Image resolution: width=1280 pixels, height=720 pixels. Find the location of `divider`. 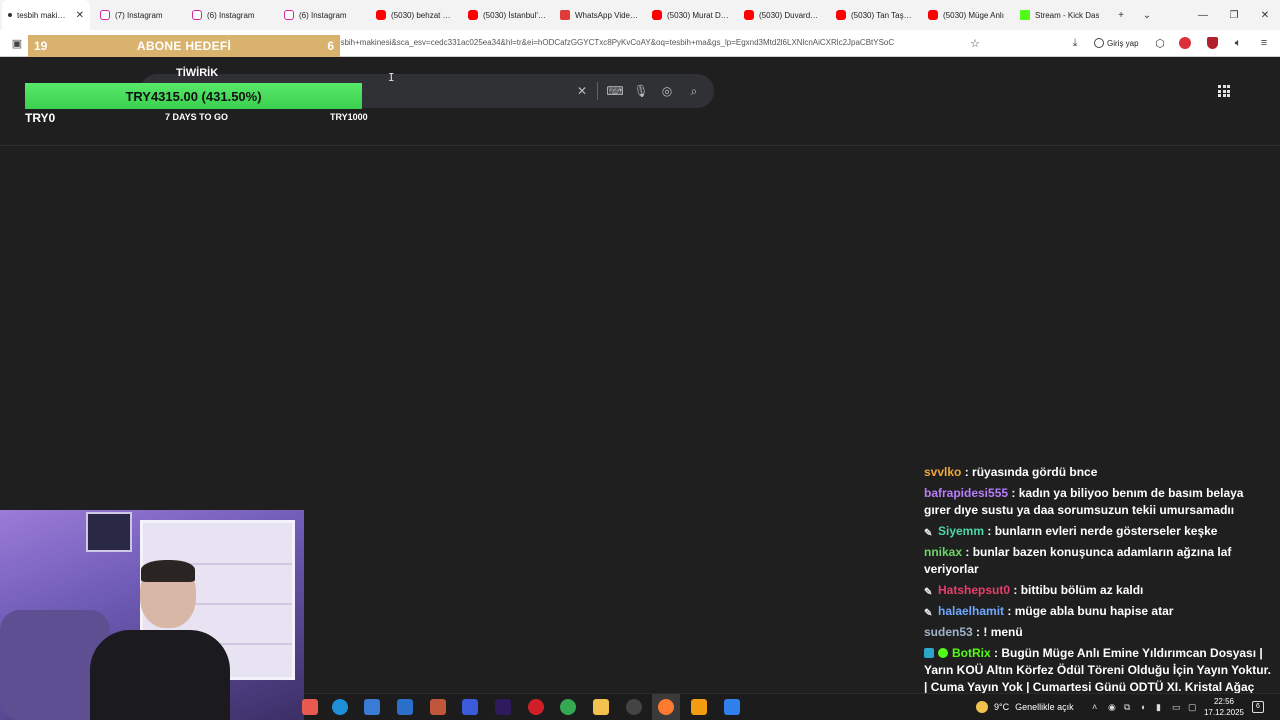

divider is located at coordinates (640, 145).